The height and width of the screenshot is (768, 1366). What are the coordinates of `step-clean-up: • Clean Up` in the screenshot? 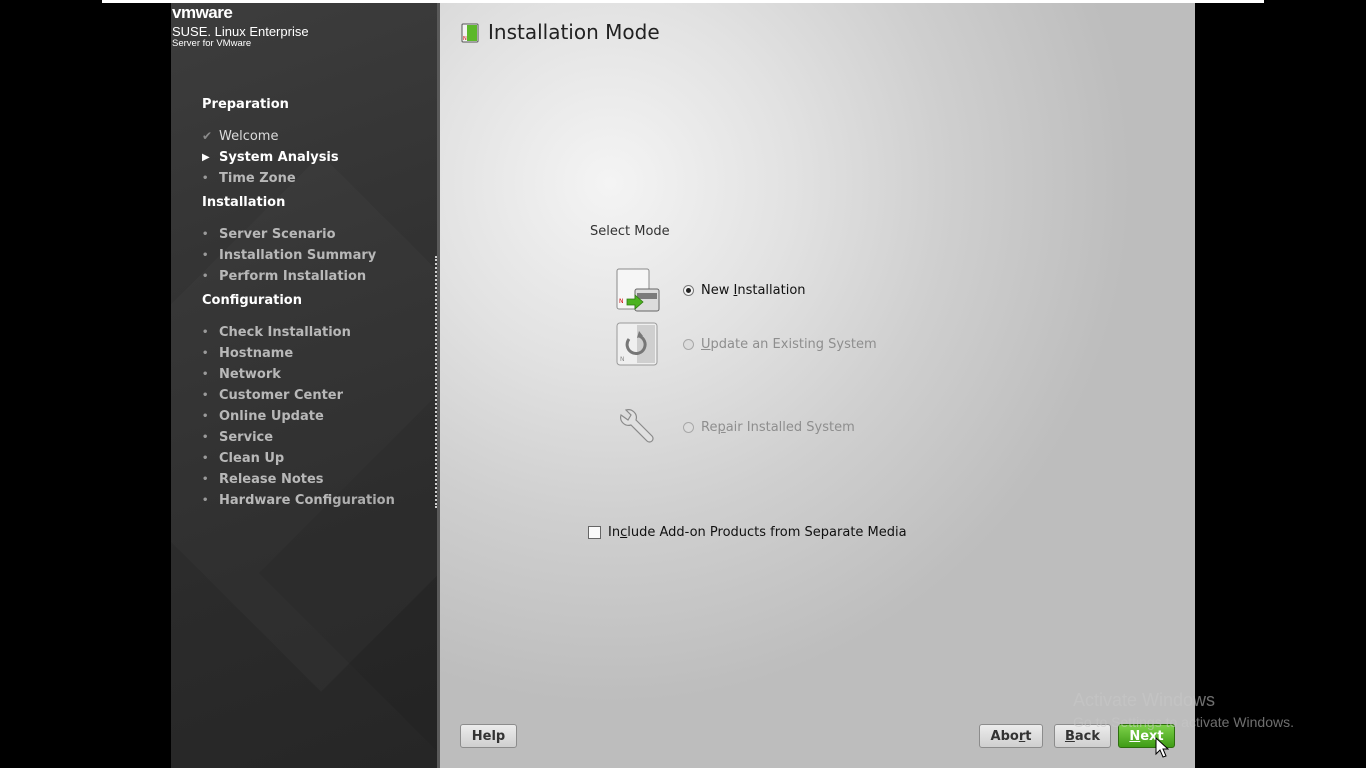 It's located at (243, 458).